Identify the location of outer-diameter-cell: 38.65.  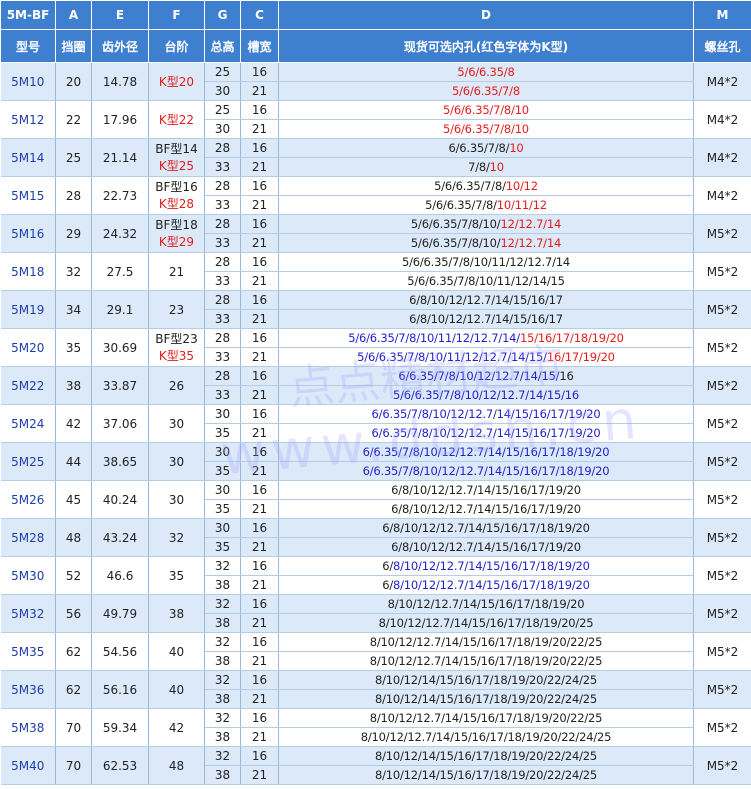
(120, 461).